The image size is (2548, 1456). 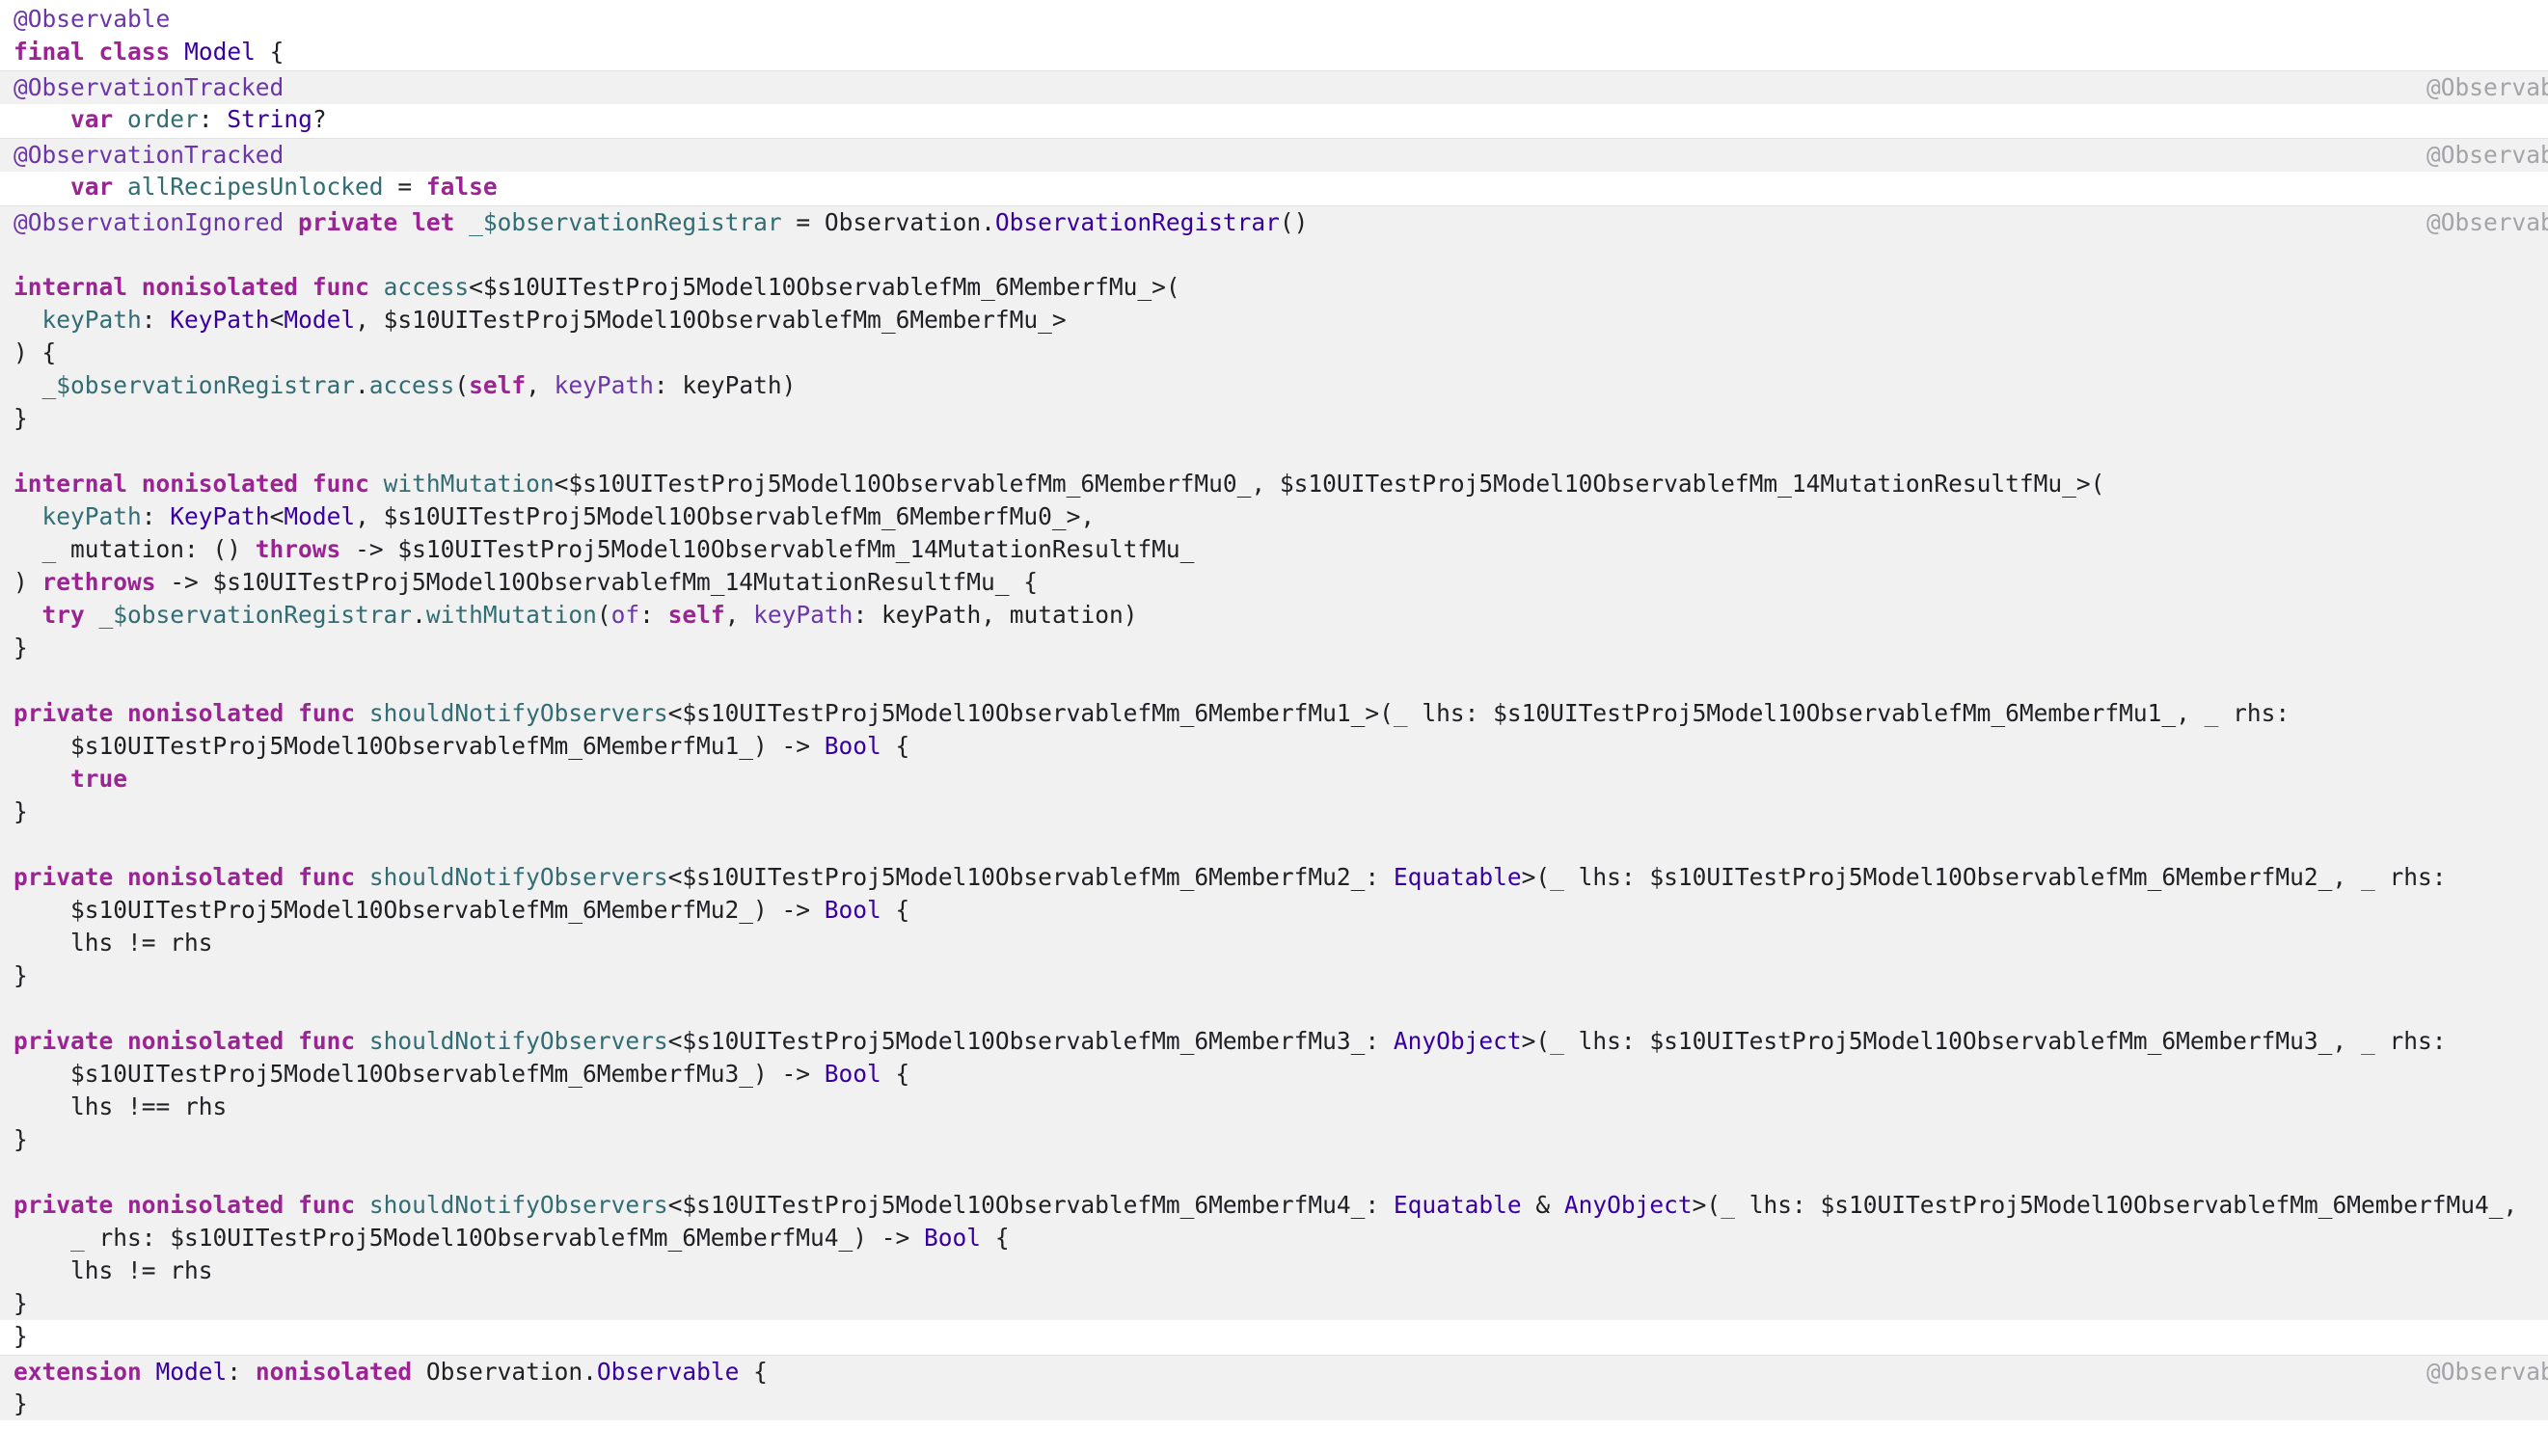 What do you see at coordinates (433, 222) in the screenshot?
I see `code-token: let` at bounding box center [433, 222].